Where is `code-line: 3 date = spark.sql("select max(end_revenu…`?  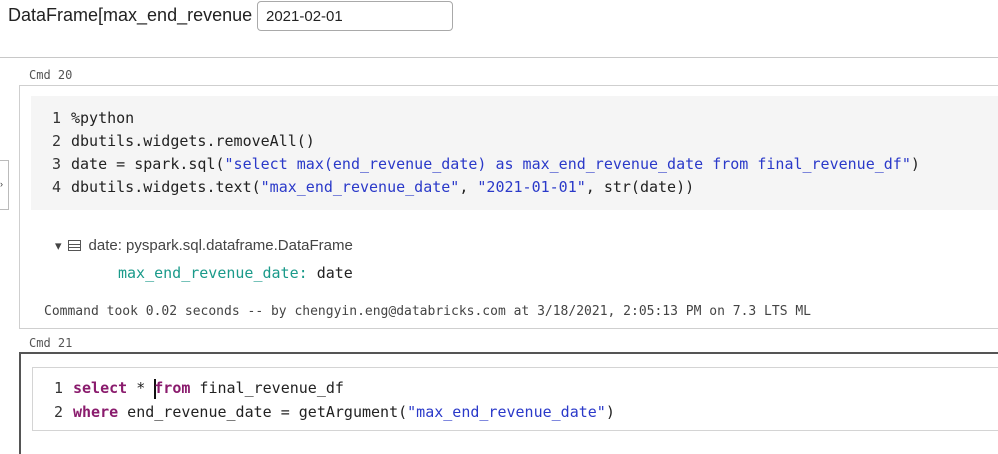 code-line: 3 date = spark.sql("select max(end_revenu… is located at coordinates (475, 164).